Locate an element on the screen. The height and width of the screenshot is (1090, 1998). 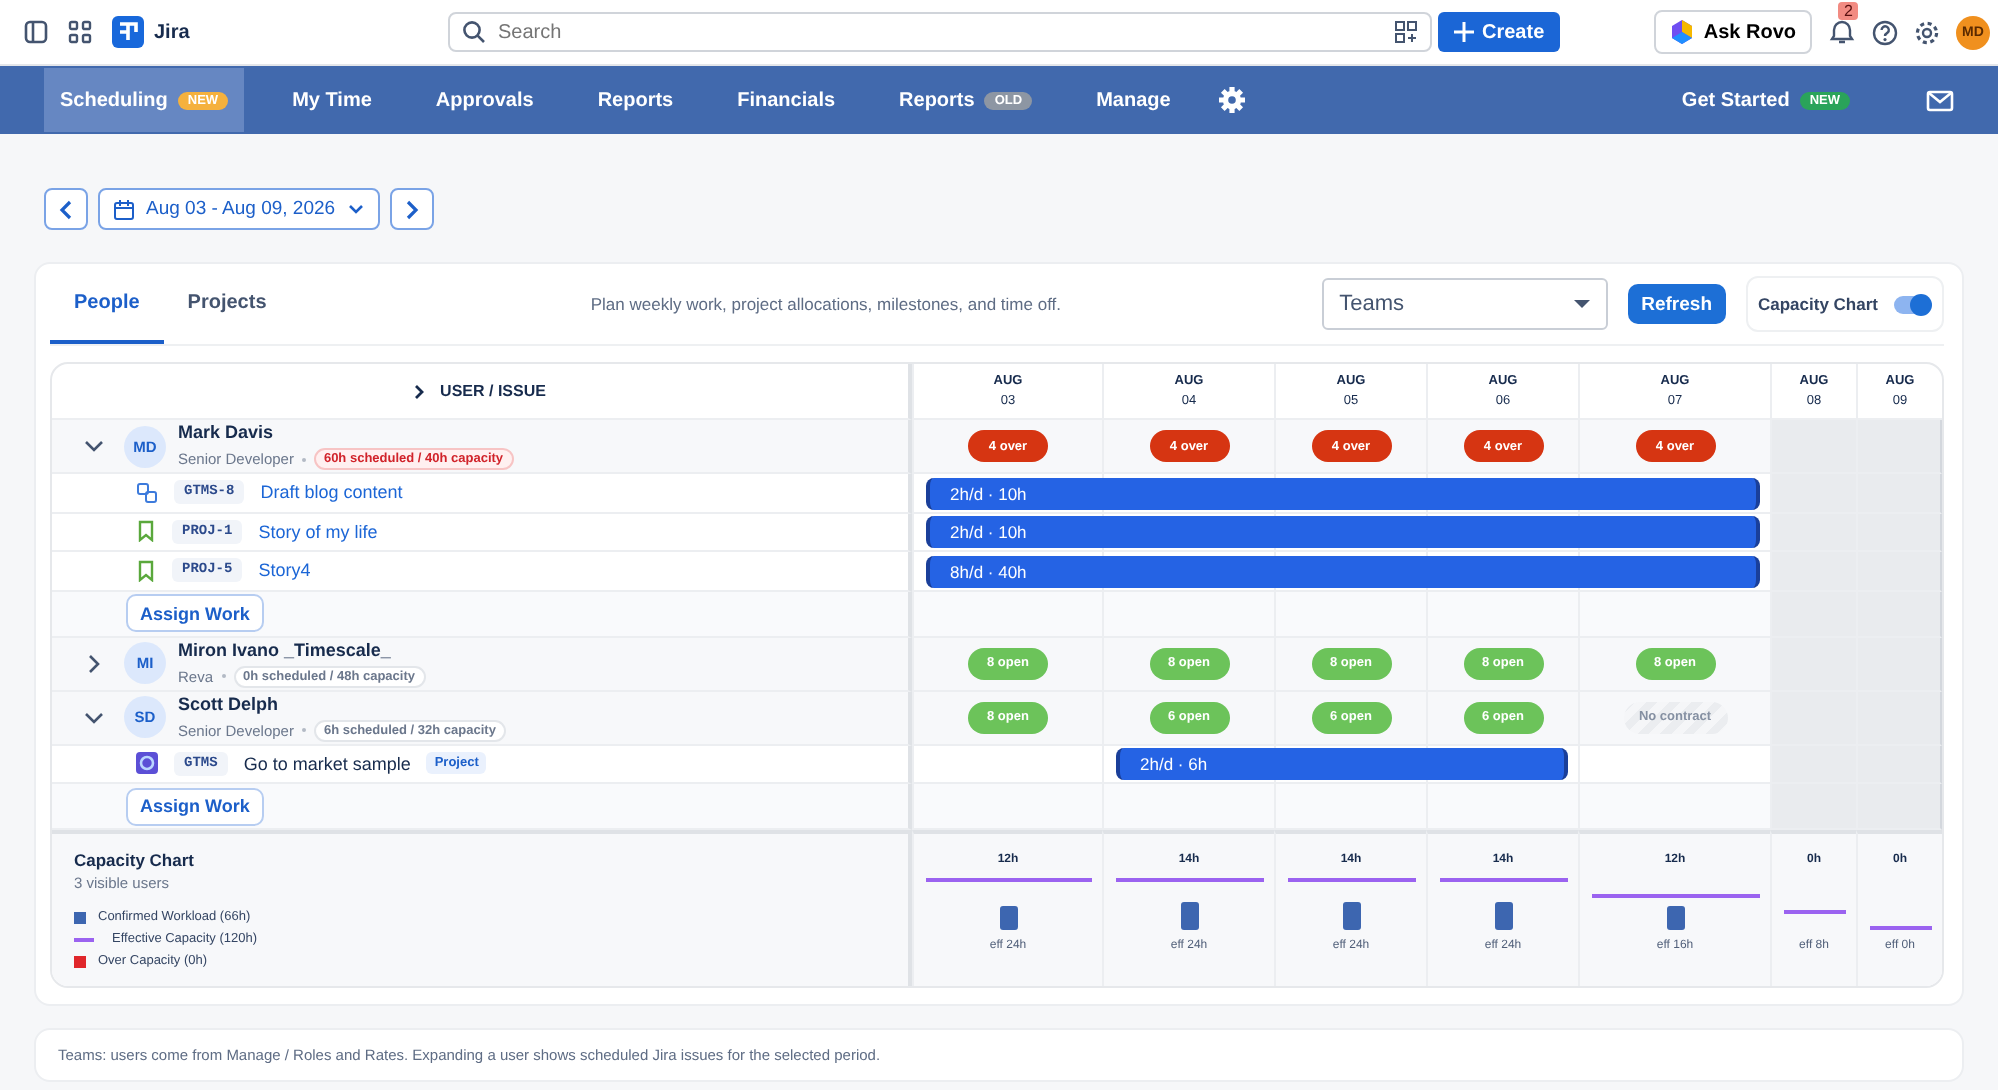
next-week-button is located at coordinates (411, 209).